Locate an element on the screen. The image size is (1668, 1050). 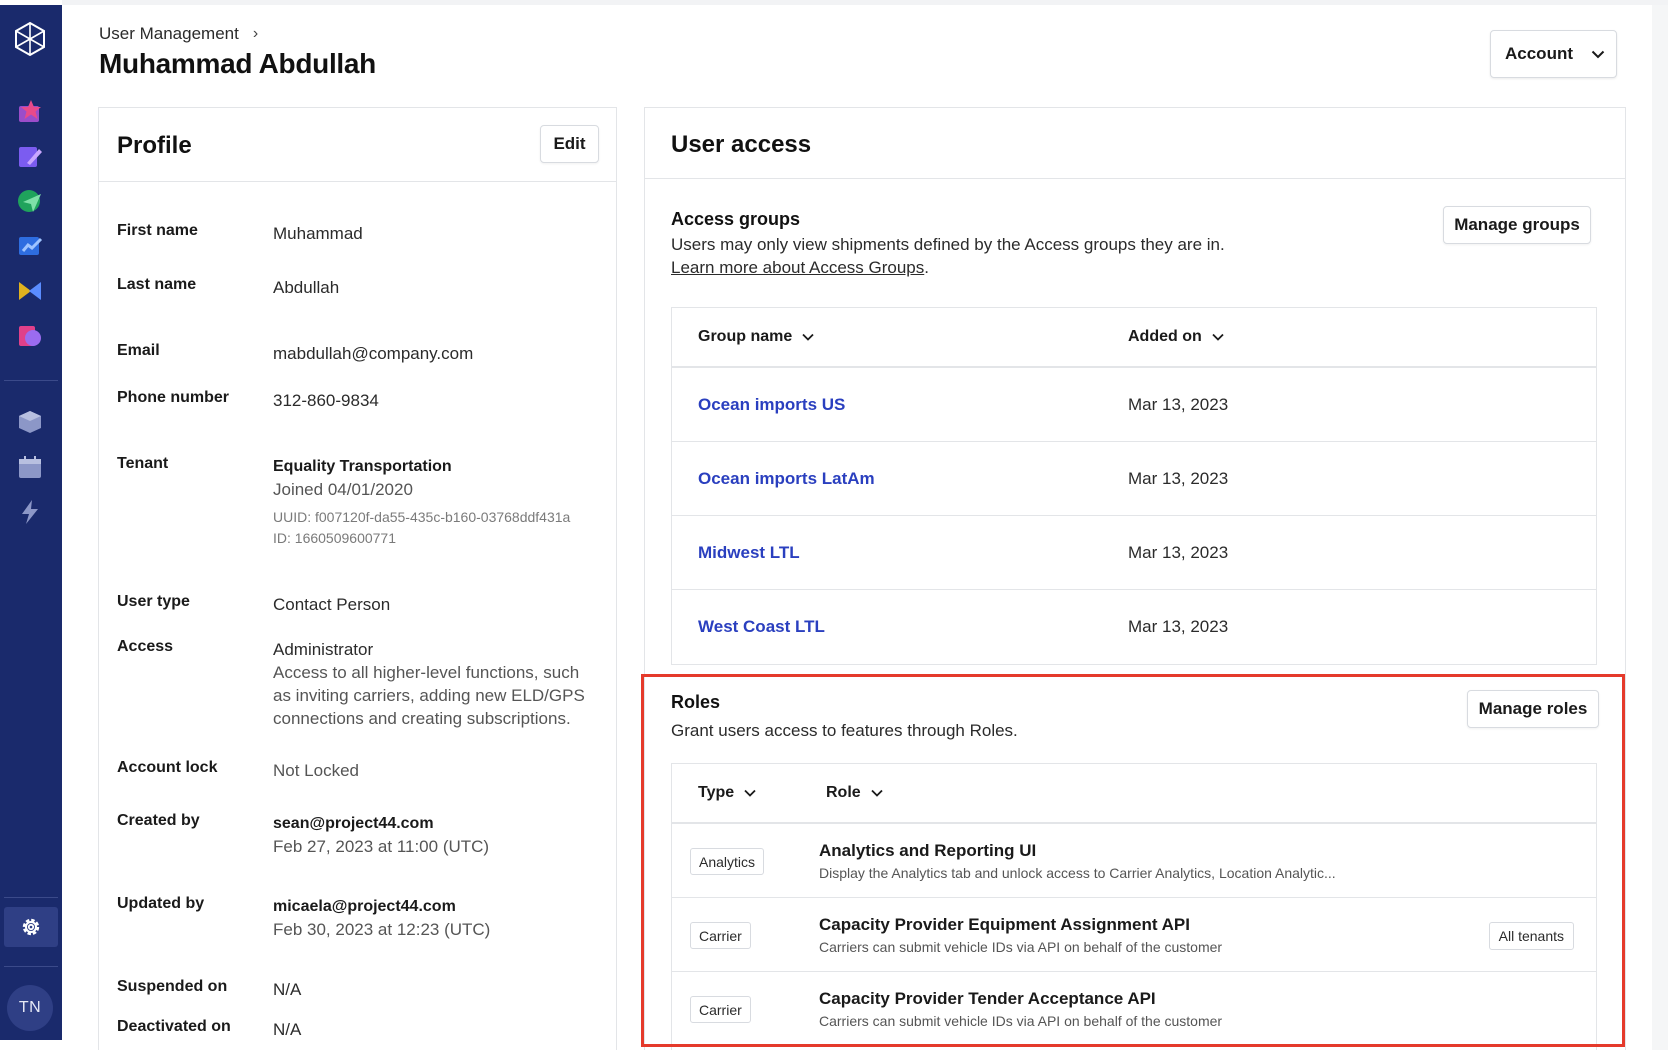
column-label: Role is located at coordinates (843, 792).